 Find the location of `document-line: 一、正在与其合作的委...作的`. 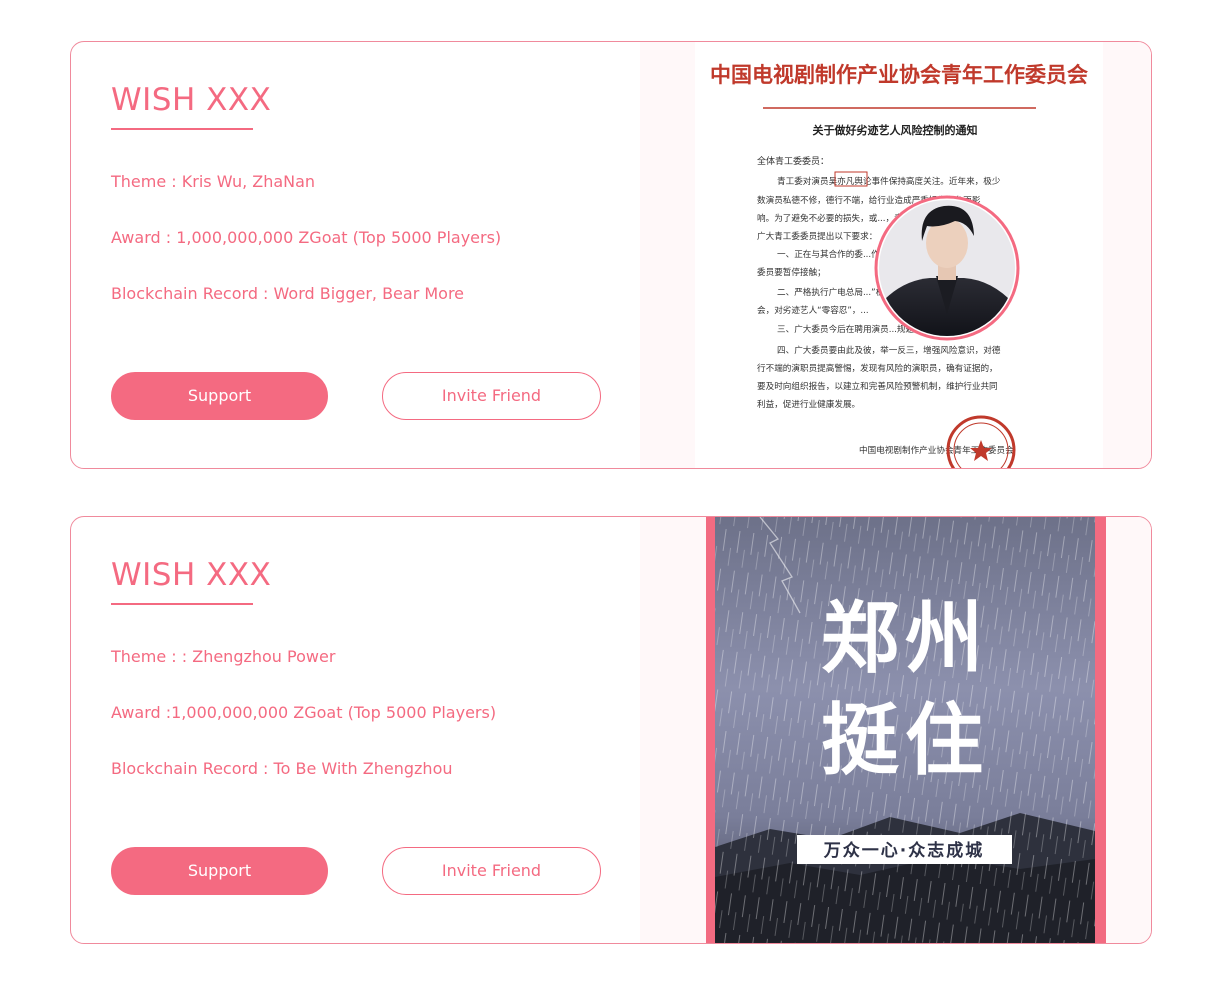

document-line: 一、正在与其合作的委...作的 is located at coordinates (832, 254).